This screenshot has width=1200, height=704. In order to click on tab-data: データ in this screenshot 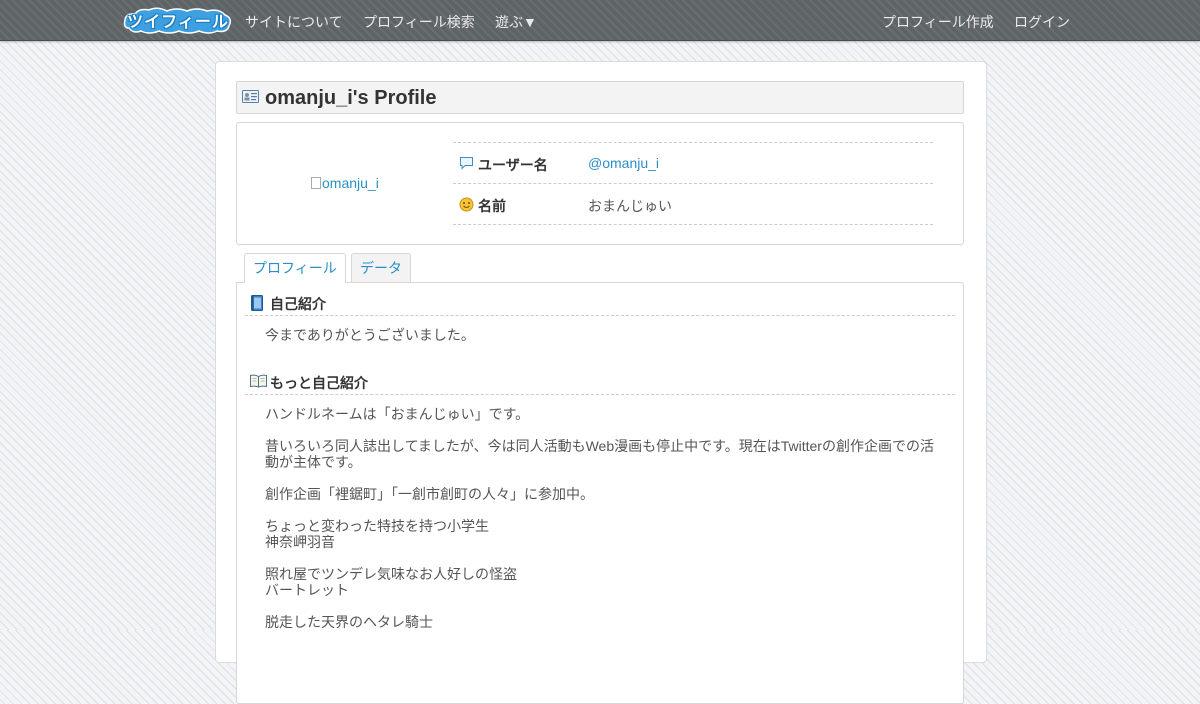, I will do `click(381, 267)`.